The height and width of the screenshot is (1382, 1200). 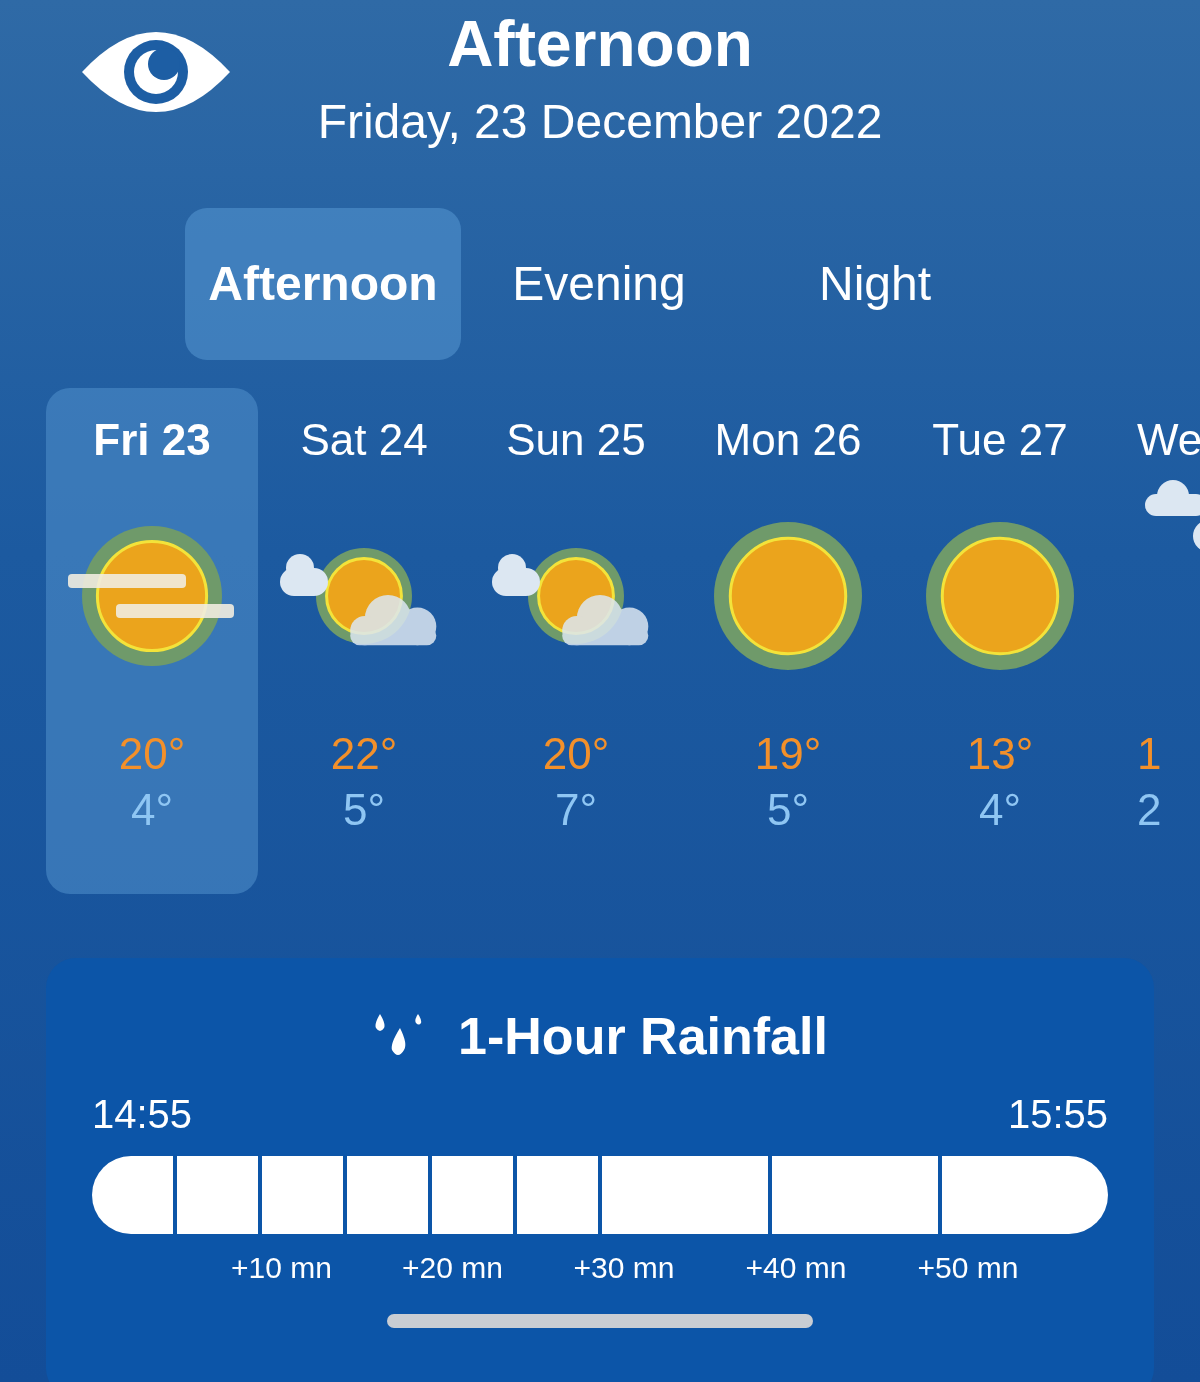 I want to click on day-label: Sun 25, so click(x=576, y=440).